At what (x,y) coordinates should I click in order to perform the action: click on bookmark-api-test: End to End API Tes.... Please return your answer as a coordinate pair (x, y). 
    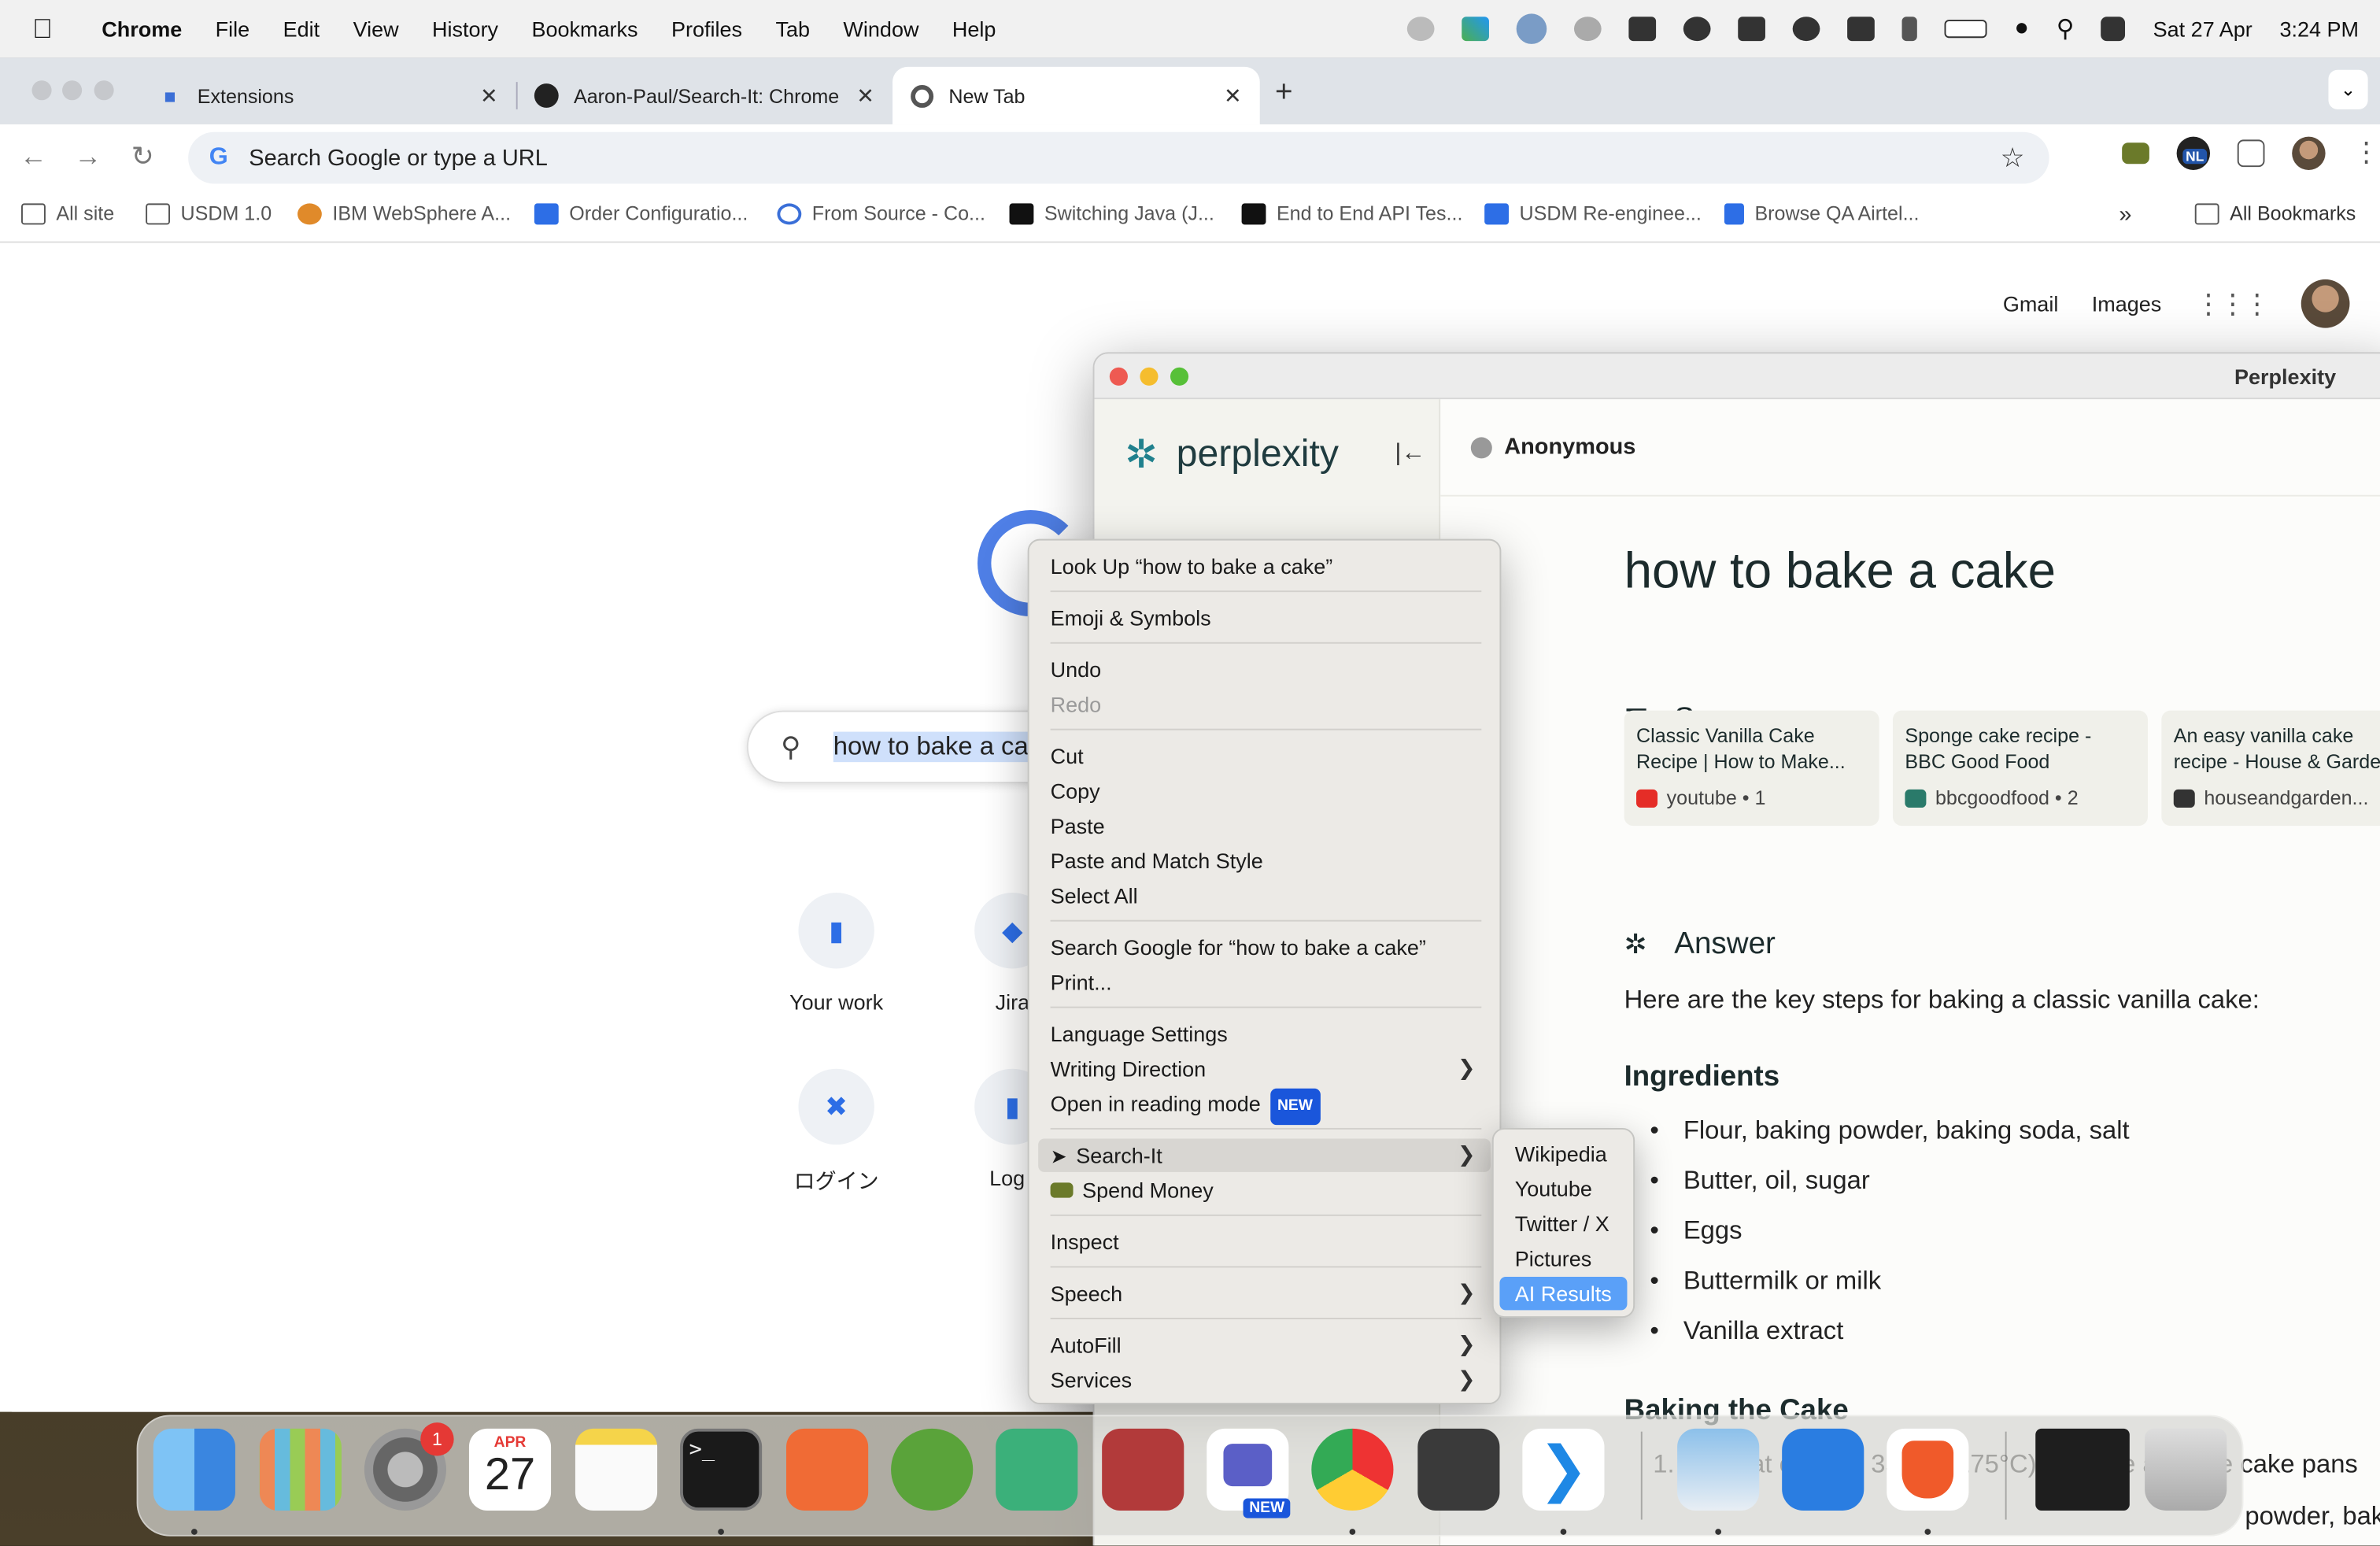
    Looking at the image, I should click on (1351, 213).